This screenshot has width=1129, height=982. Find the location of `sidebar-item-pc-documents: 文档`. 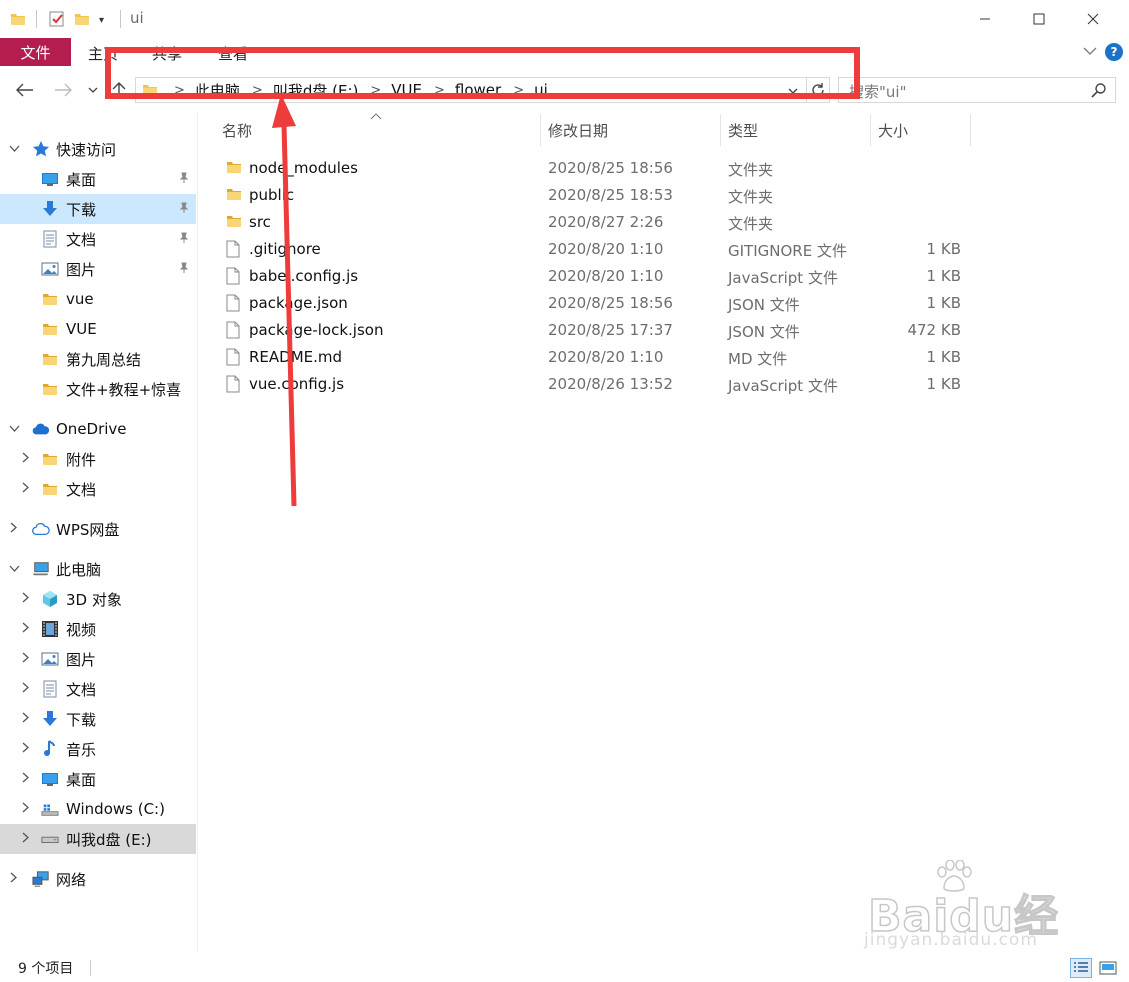

sidebar-item-pc-documents: 文档 is located at coordinates (98, 689).